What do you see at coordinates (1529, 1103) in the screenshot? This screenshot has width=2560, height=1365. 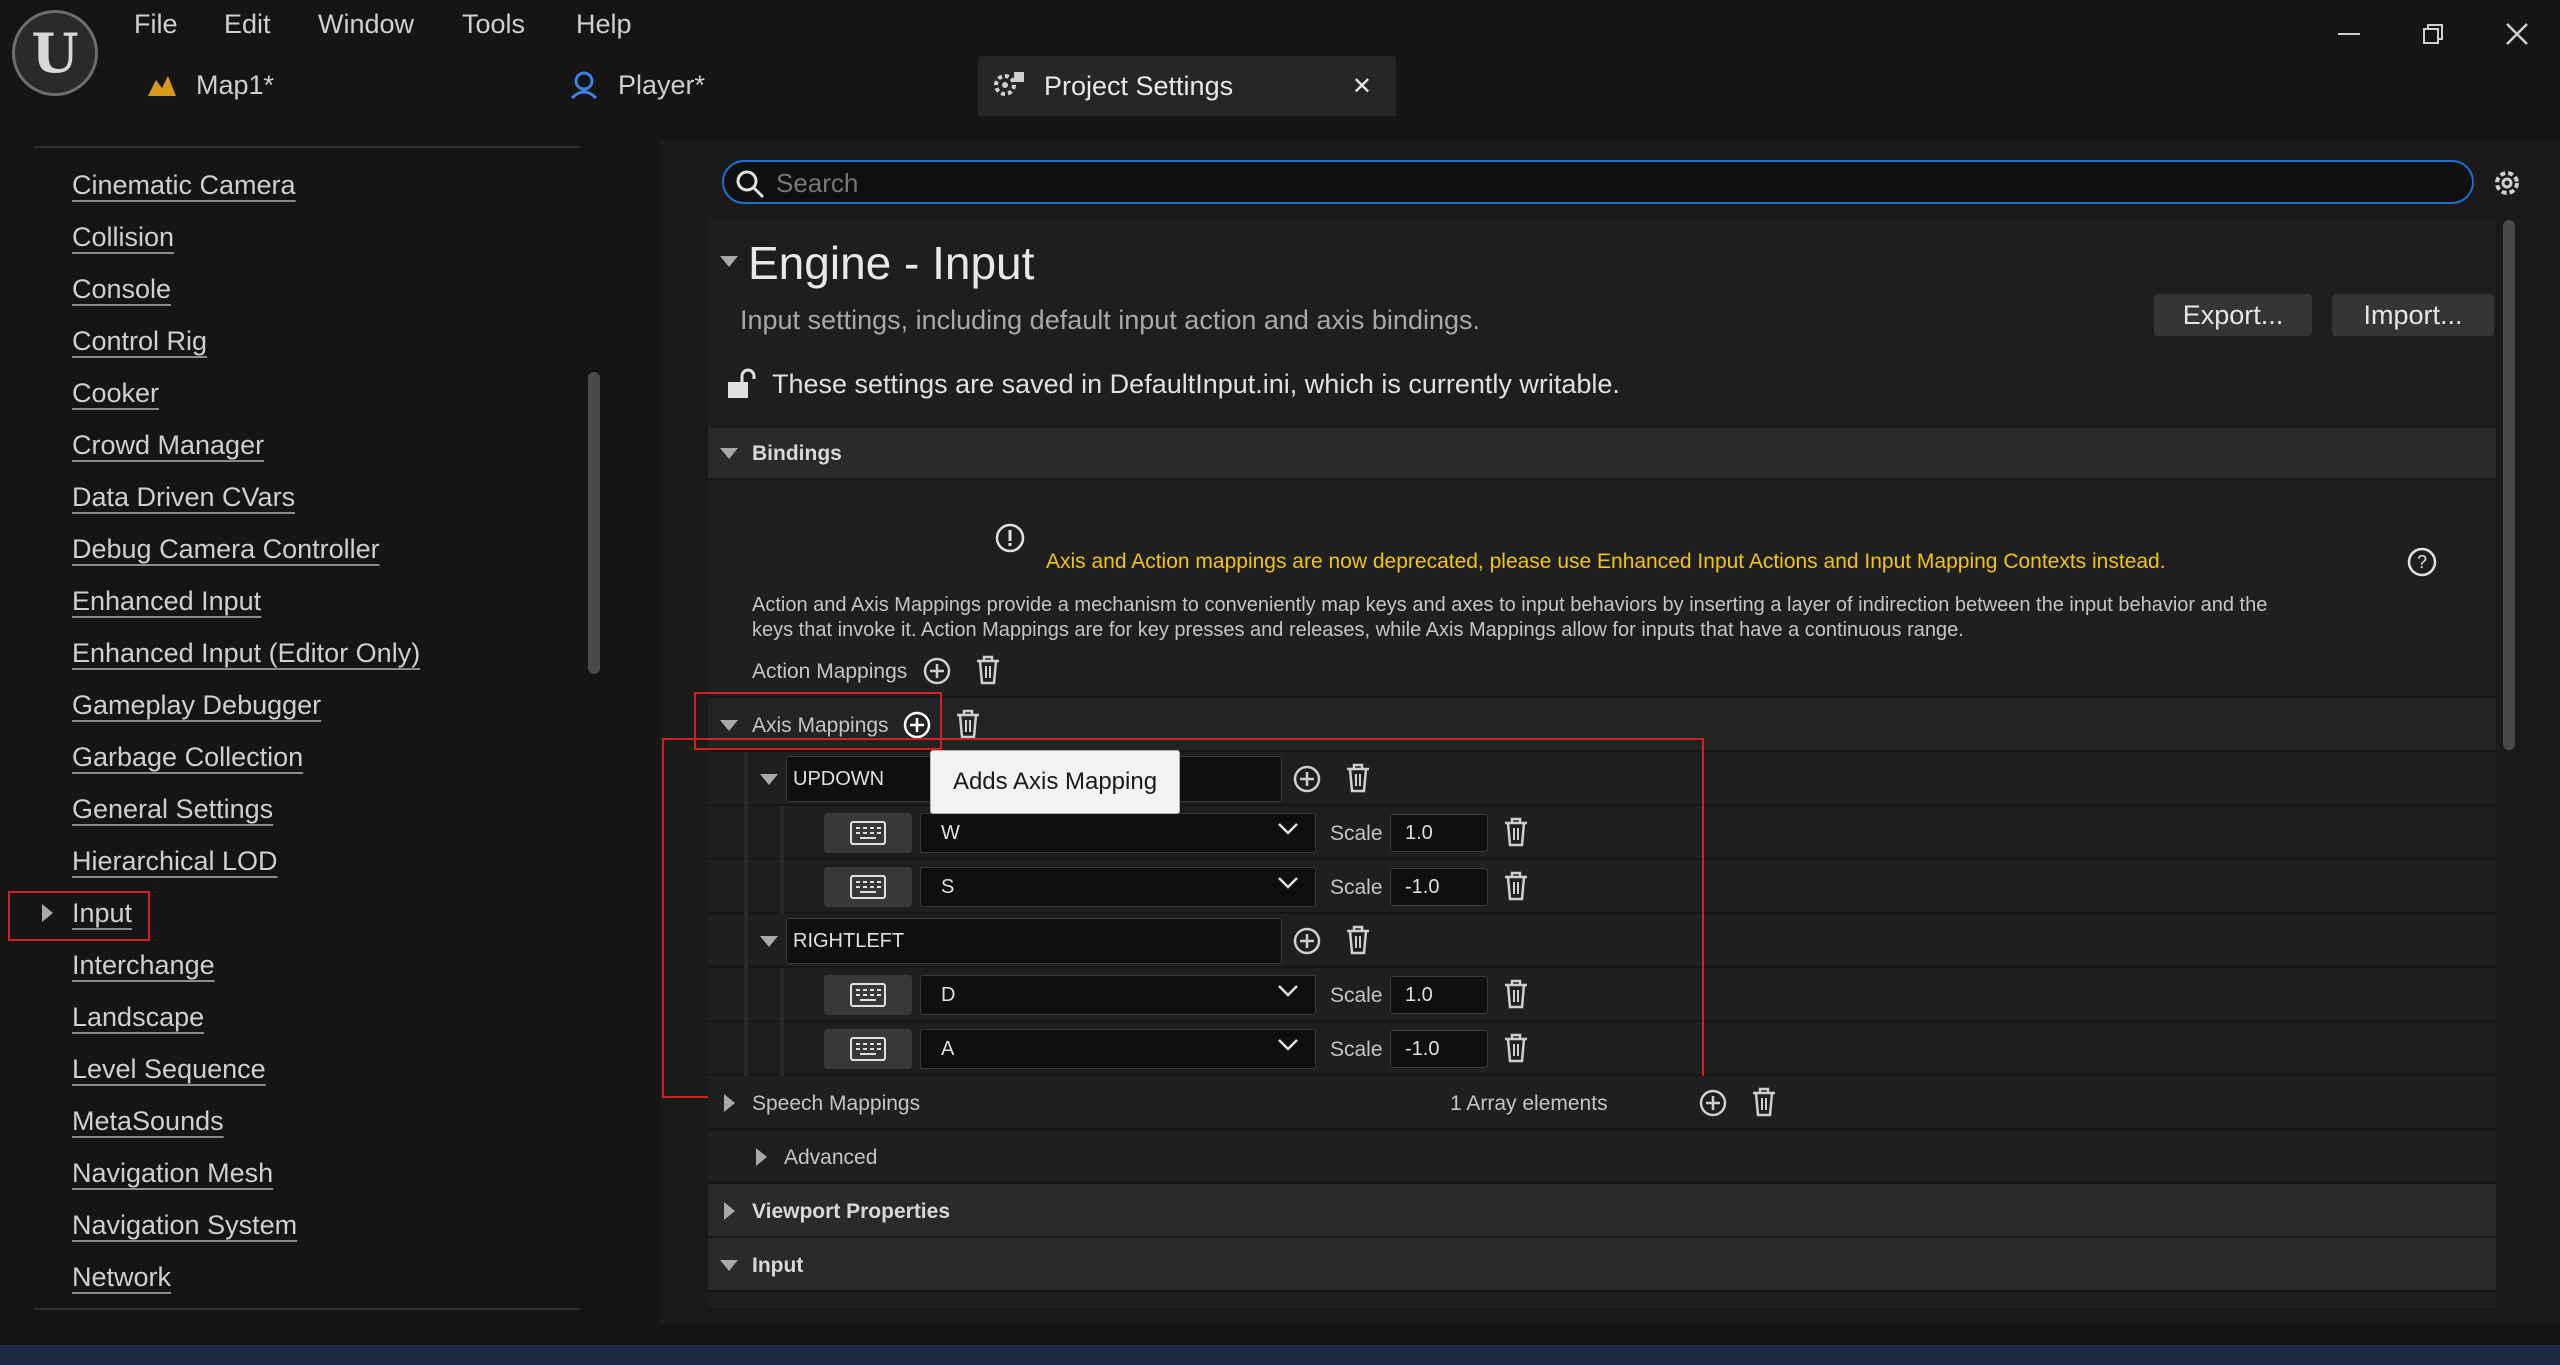 I see `speech-mappings-count: 1 Array elements` at bounding box center [1529, 1103].